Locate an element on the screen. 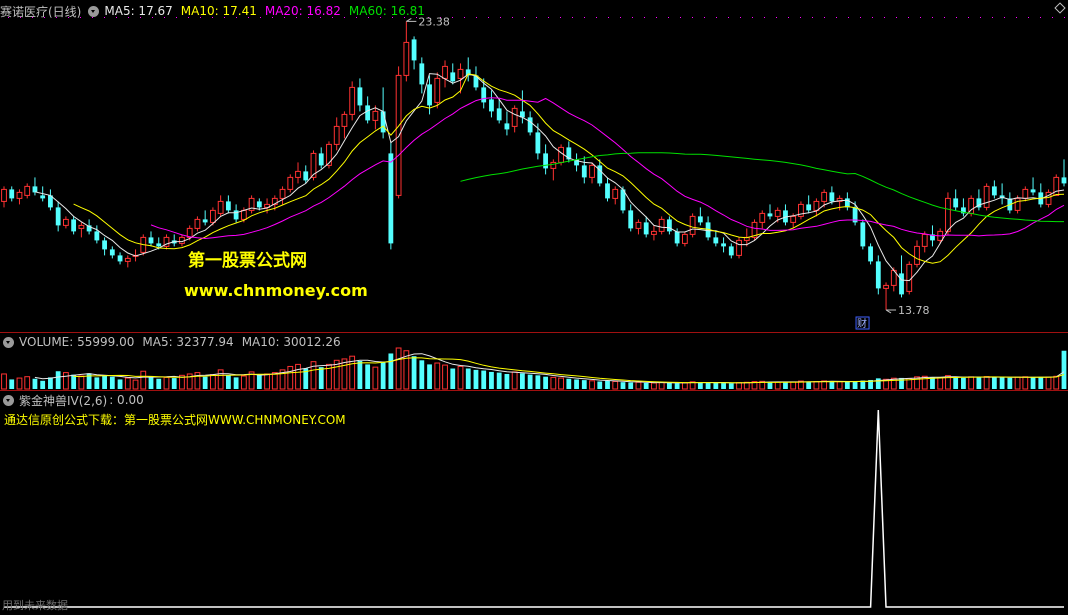  indicator-name: 紫金神兽IV(2,6) is located at coordinates (63, 400).